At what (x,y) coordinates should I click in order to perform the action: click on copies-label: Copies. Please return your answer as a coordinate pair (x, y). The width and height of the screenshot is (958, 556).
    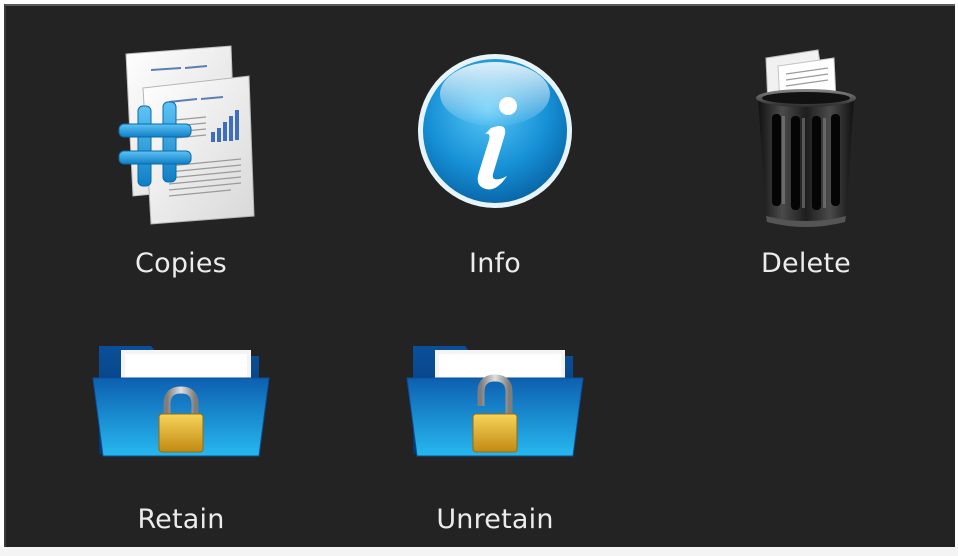
    Looking at the image, I should click on (181, 263).